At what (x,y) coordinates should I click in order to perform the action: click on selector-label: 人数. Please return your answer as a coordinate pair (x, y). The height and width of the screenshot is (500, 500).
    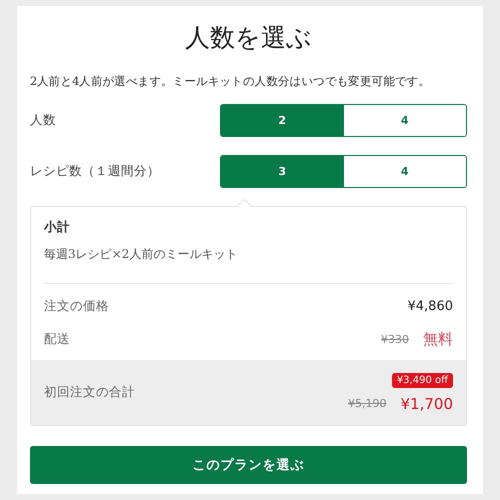
    Looking at the image, I should click on (43, 120).